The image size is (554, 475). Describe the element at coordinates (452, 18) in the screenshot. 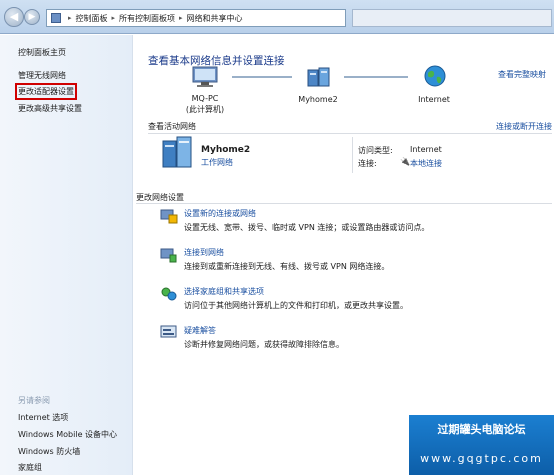

I see `search-box` at that location.